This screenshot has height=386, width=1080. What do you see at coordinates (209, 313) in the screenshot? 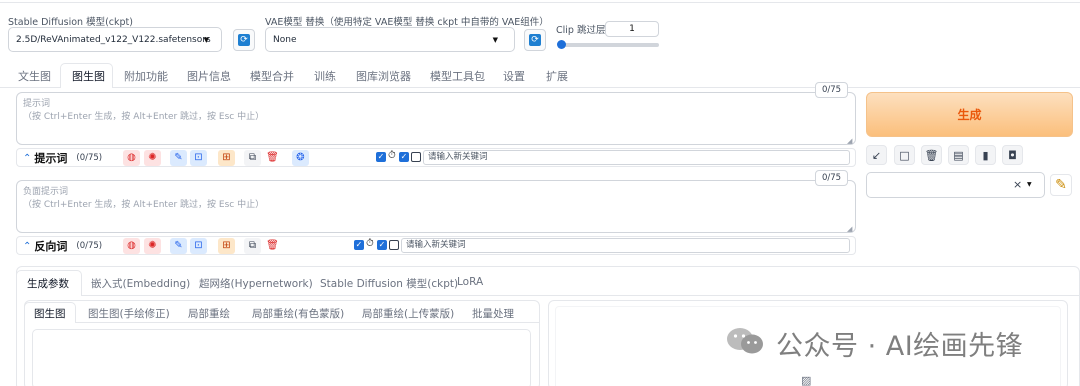
I see `tab-inpaint: 局部重绘` at bounding box center [209, 313].